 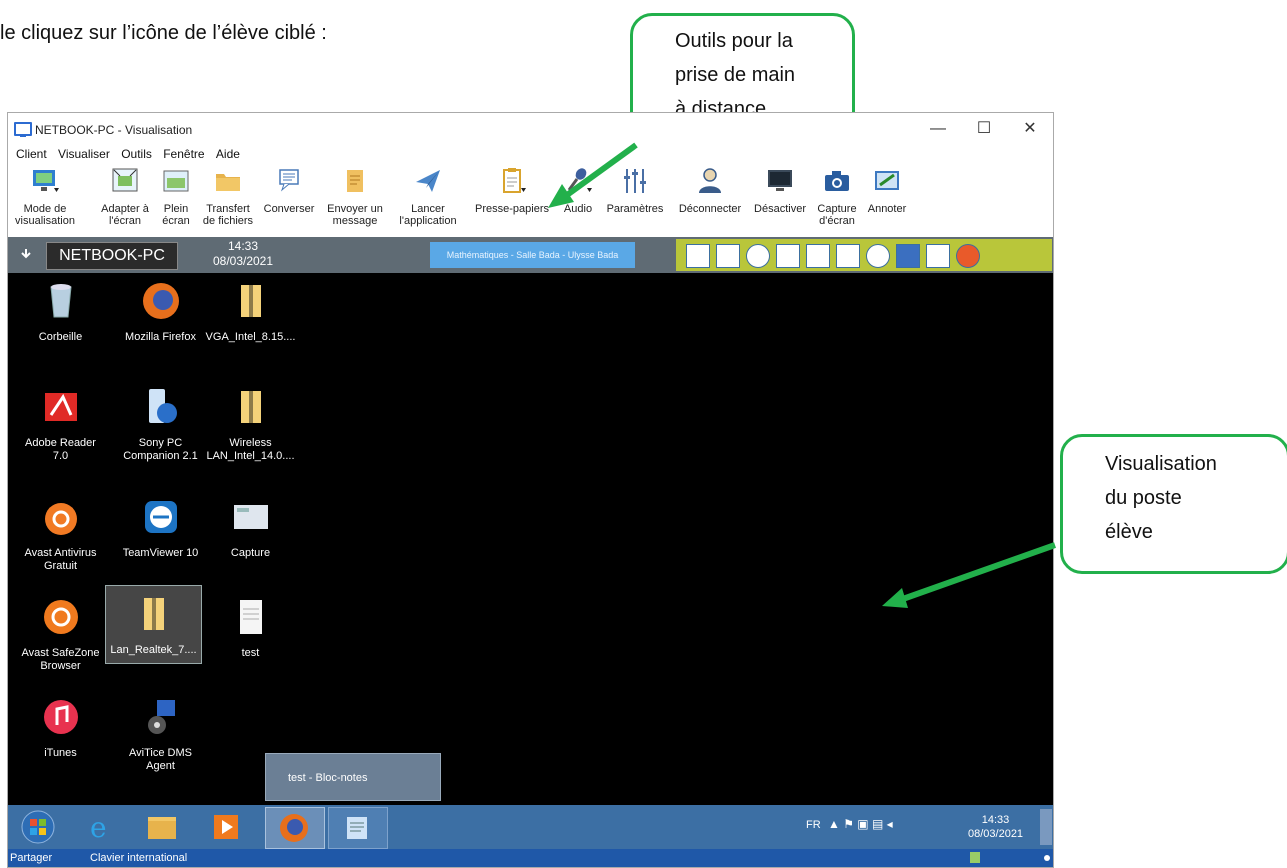 I want to click on toolbar-annoter: Annoter, so click(x=887, y=190).